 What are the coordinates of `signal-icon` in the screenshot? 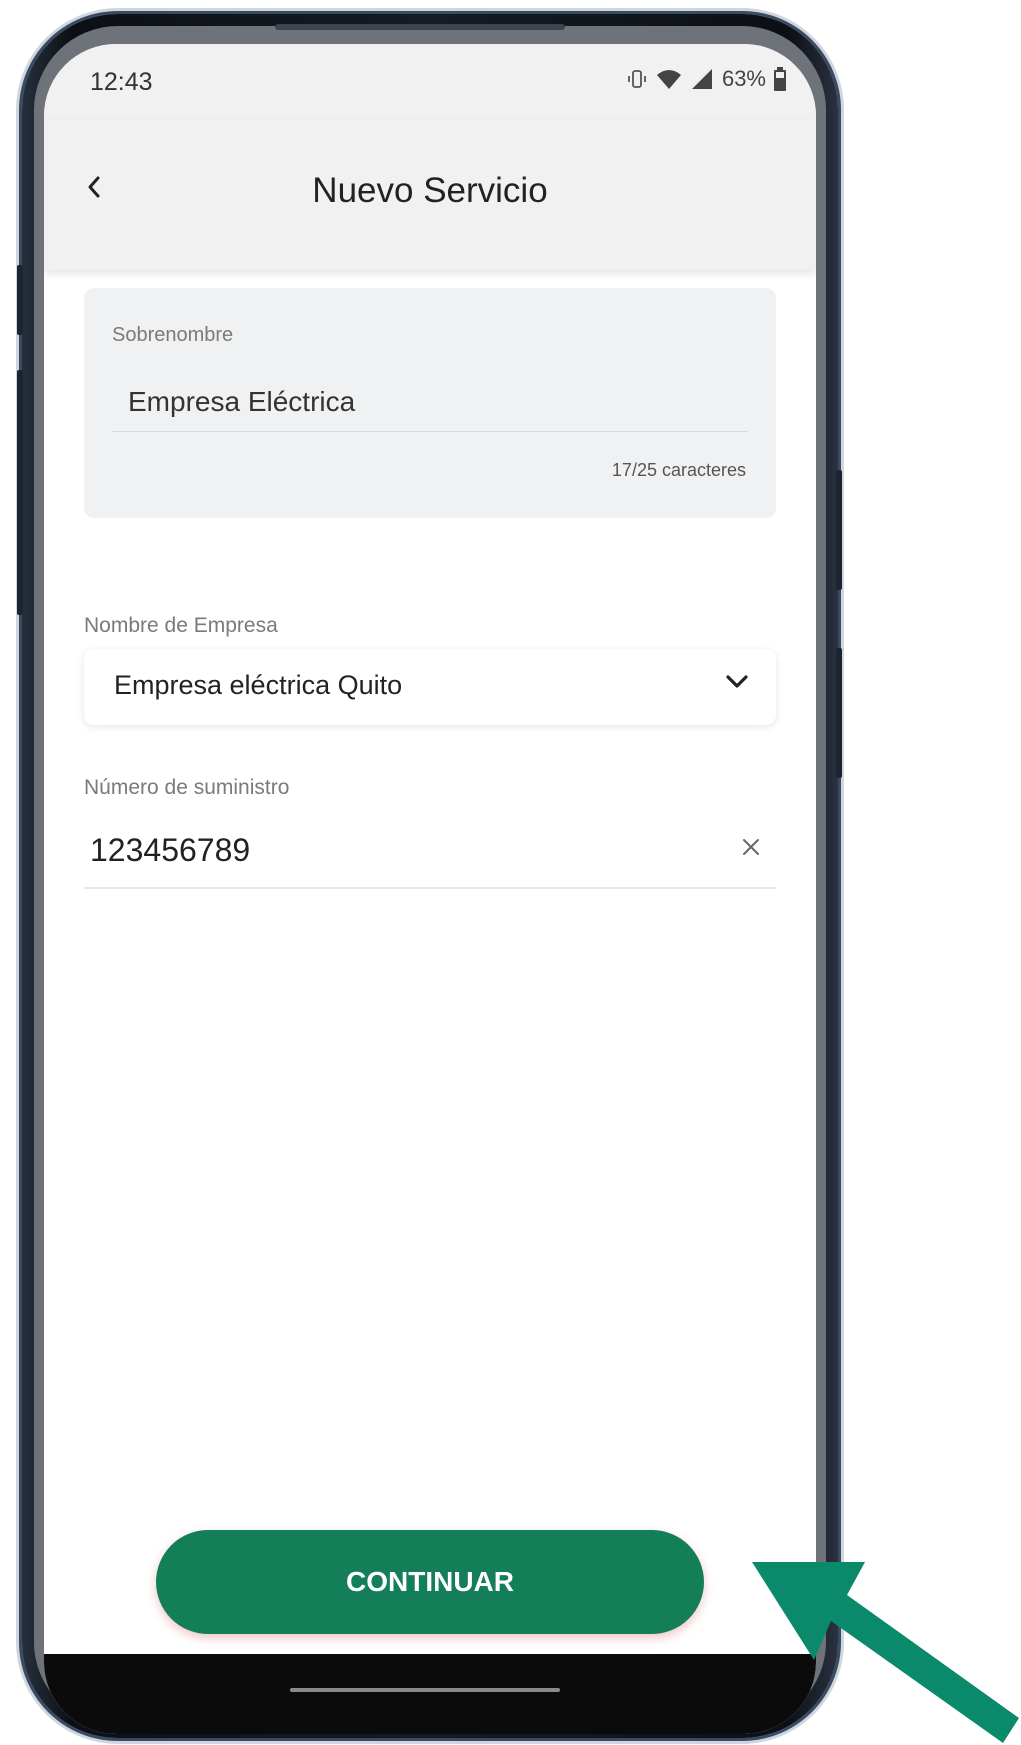 It's located at (702, 79).